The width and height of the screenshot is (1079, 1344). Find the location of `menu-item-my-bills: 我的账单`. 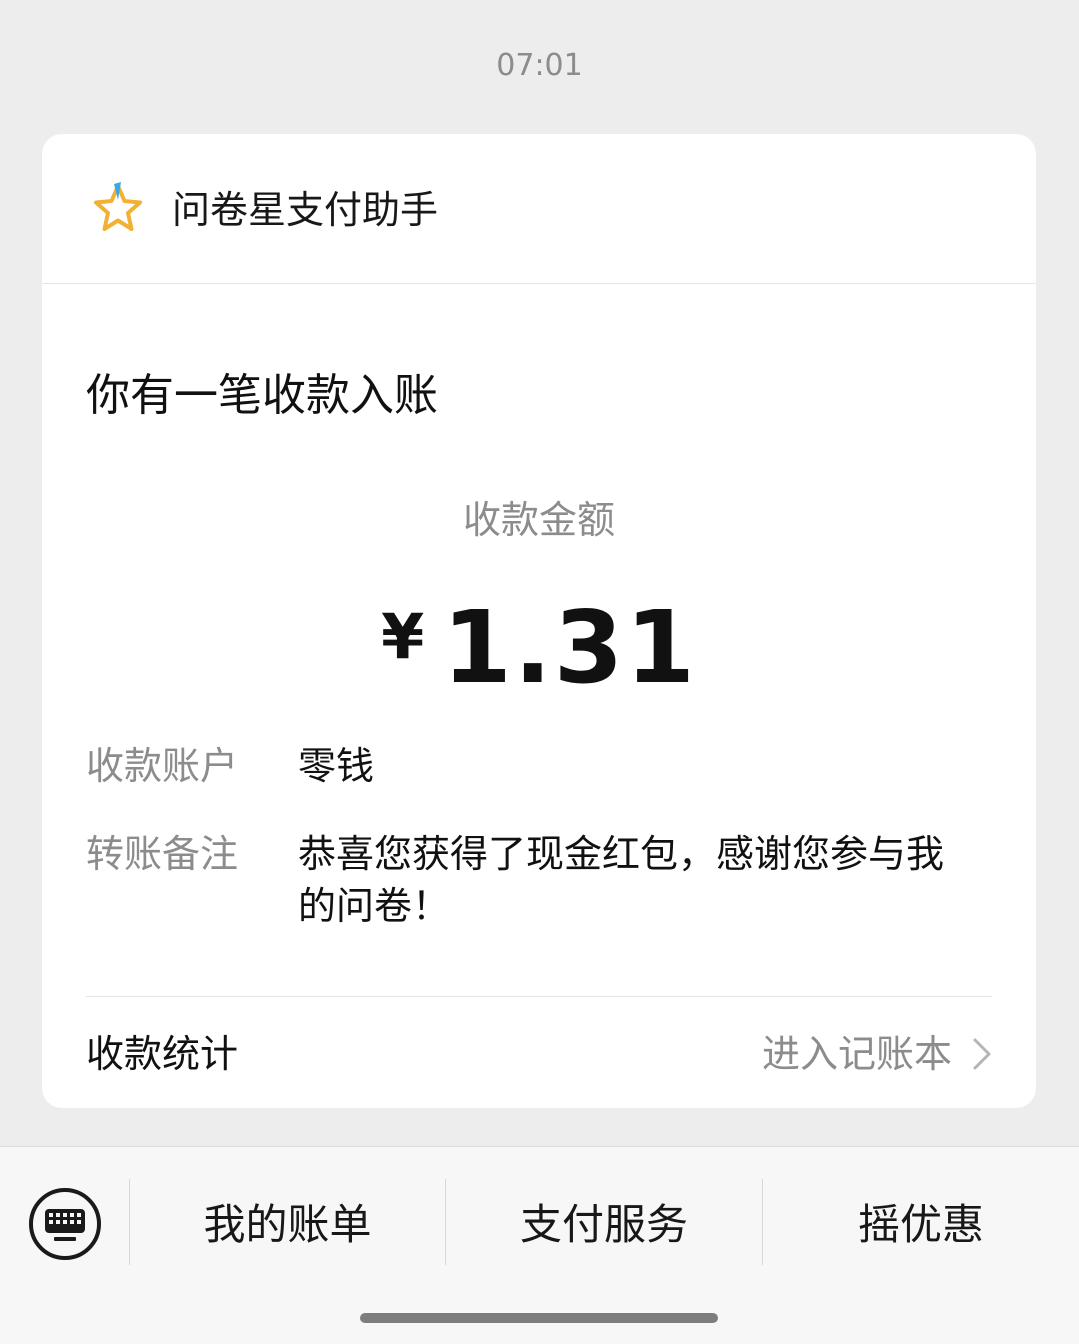

menu-item-my-bills: 我的账单 is located at coordinates (287, 1225).